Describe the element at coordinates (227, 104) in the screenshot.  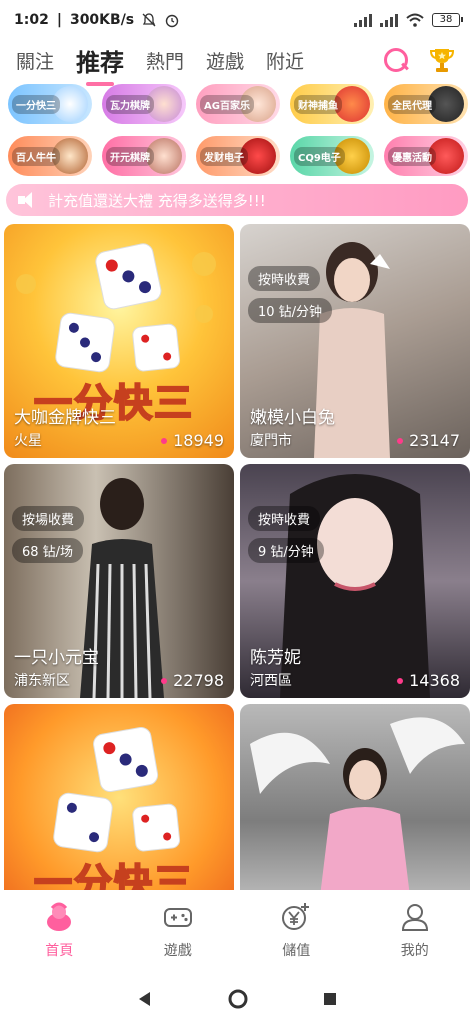
I see `game-label: AG百家乐` at that location.